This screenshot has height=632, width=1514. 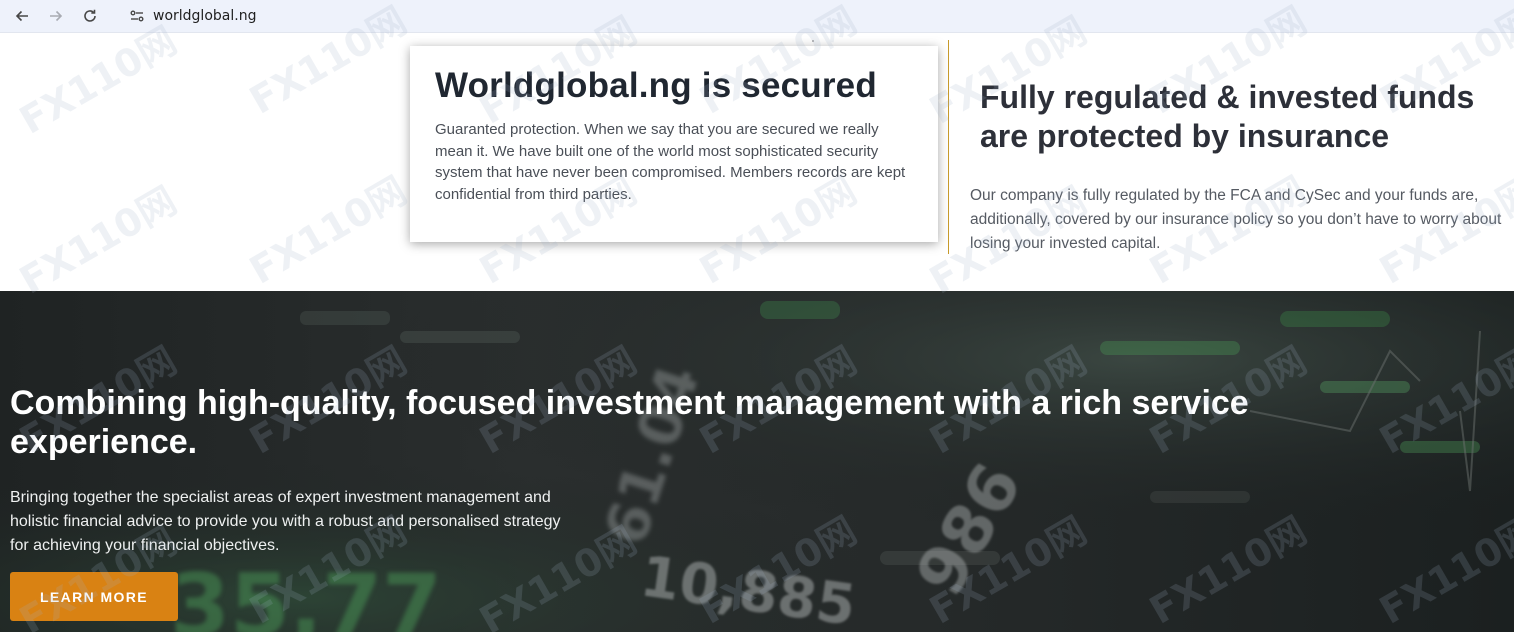 I want to click on forward-button, so click(x=56, y=16).